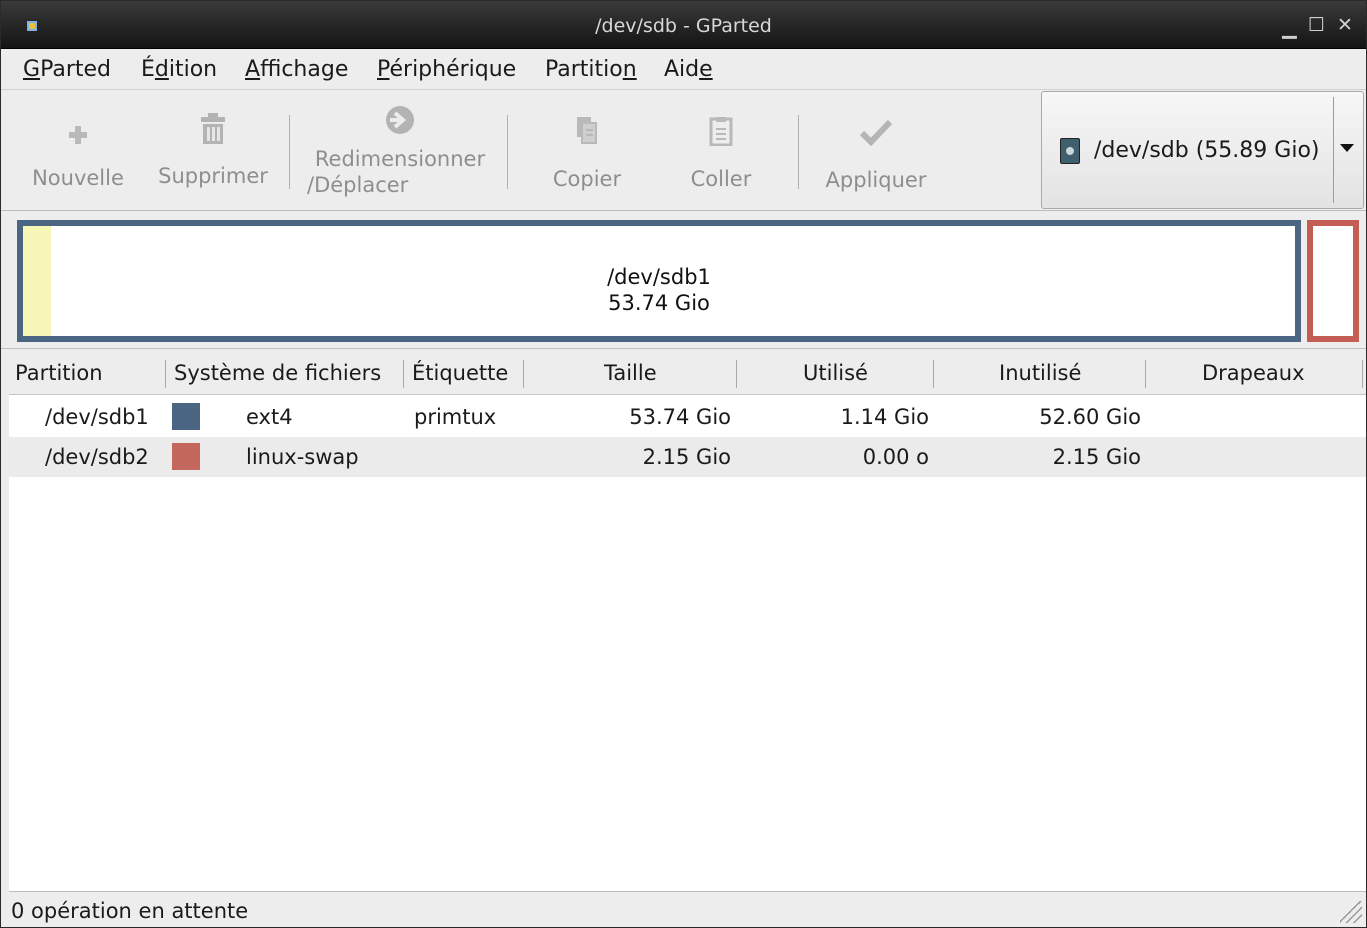 The width and height of the screenshot is (1367, 928). What do you see at coordinates (721, 179) in the screenshot?
I see `paste-label: Coller` at bounding box center [721, 179].